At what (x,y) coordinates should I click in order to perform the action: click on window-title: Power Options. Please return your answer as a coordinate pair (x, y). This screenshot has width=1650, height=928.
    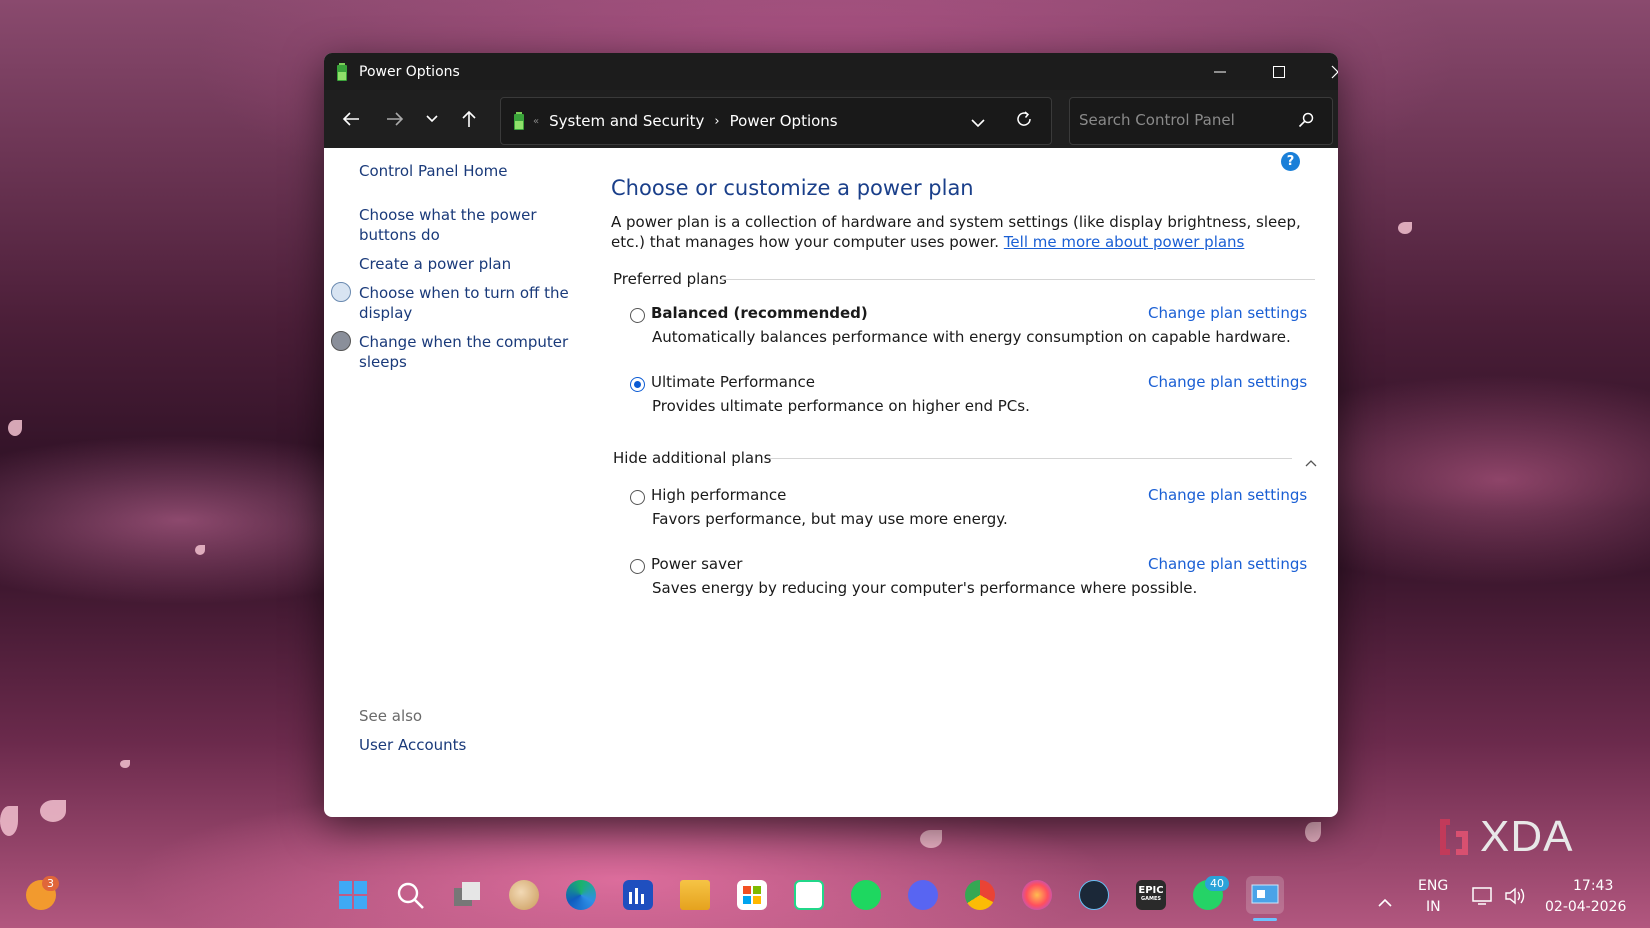
    Looking at the image, I should click on (409, 71).